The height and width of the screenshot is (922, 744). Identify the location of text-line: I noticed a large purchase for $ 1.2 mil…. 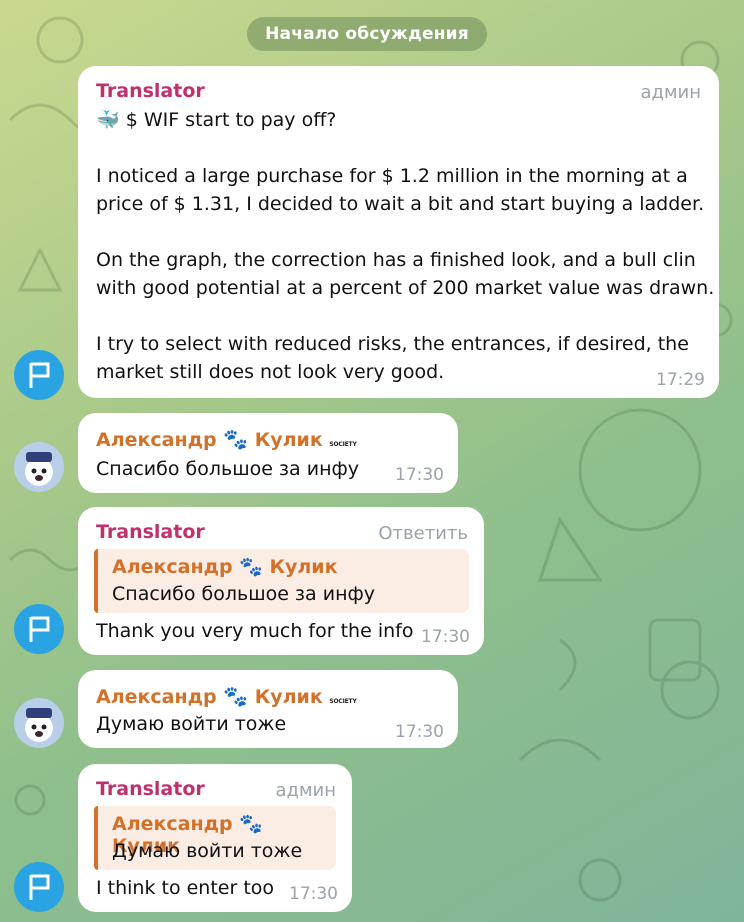
(392, 176).